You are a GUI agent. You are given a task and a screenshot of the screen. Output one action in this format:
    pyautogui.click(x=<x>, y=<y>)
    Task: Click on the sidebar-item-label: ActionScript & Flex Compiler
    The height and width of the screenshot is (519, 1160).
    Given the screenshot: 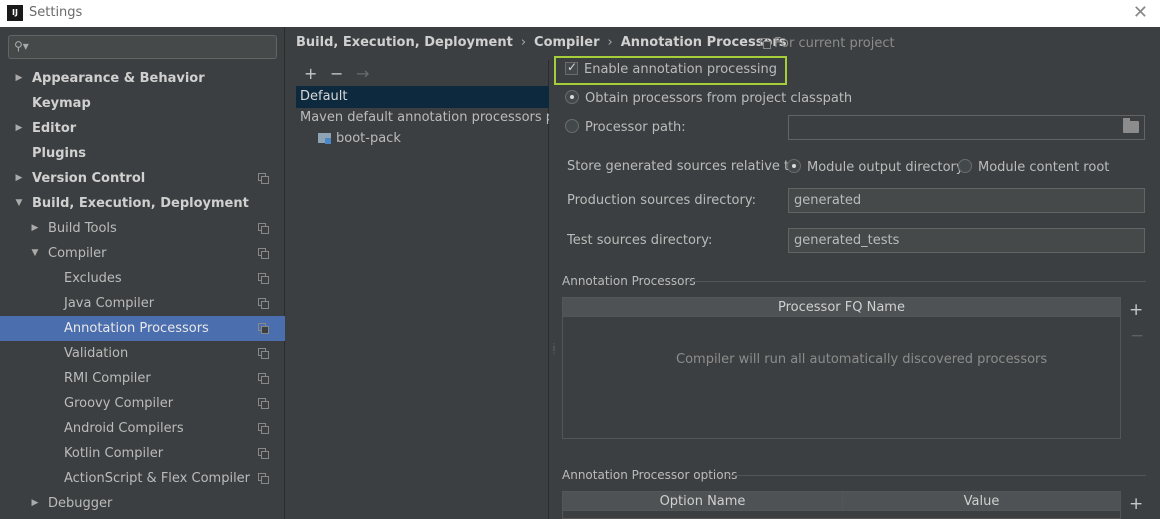 What is the action you would take?
    pyautogui.click(x=157, y=478)
    